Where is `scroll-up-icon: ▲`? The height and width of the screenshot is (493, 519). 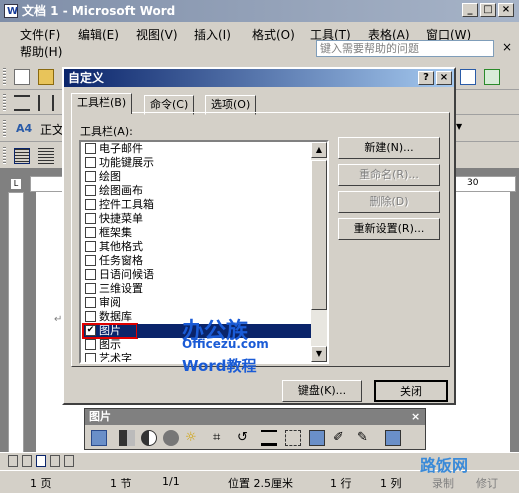
scroll-up-icon: ▲ is located at coordinates (319, 150).